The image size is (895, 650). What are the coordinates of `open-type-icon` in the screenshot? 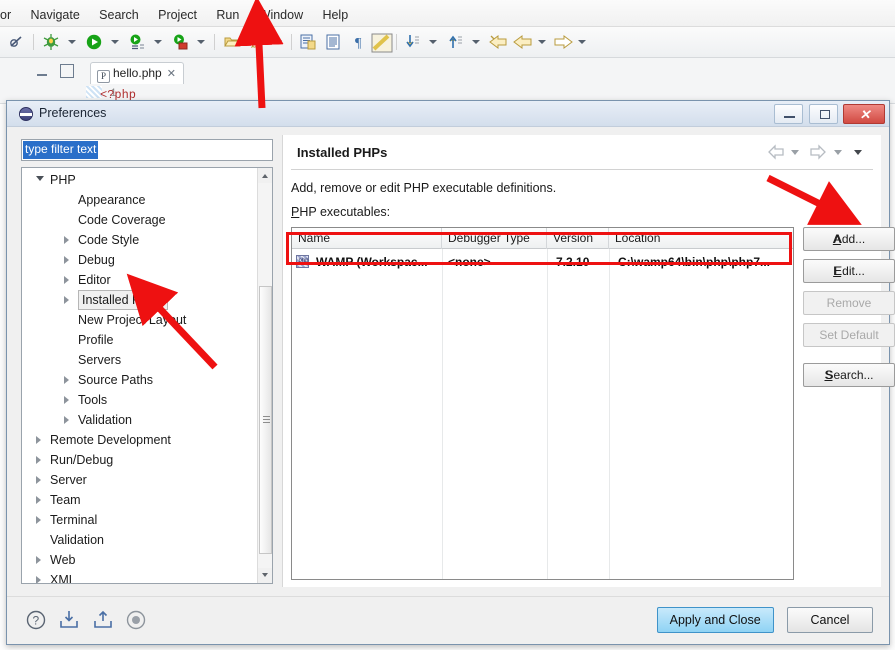 It's located at (308, 43).